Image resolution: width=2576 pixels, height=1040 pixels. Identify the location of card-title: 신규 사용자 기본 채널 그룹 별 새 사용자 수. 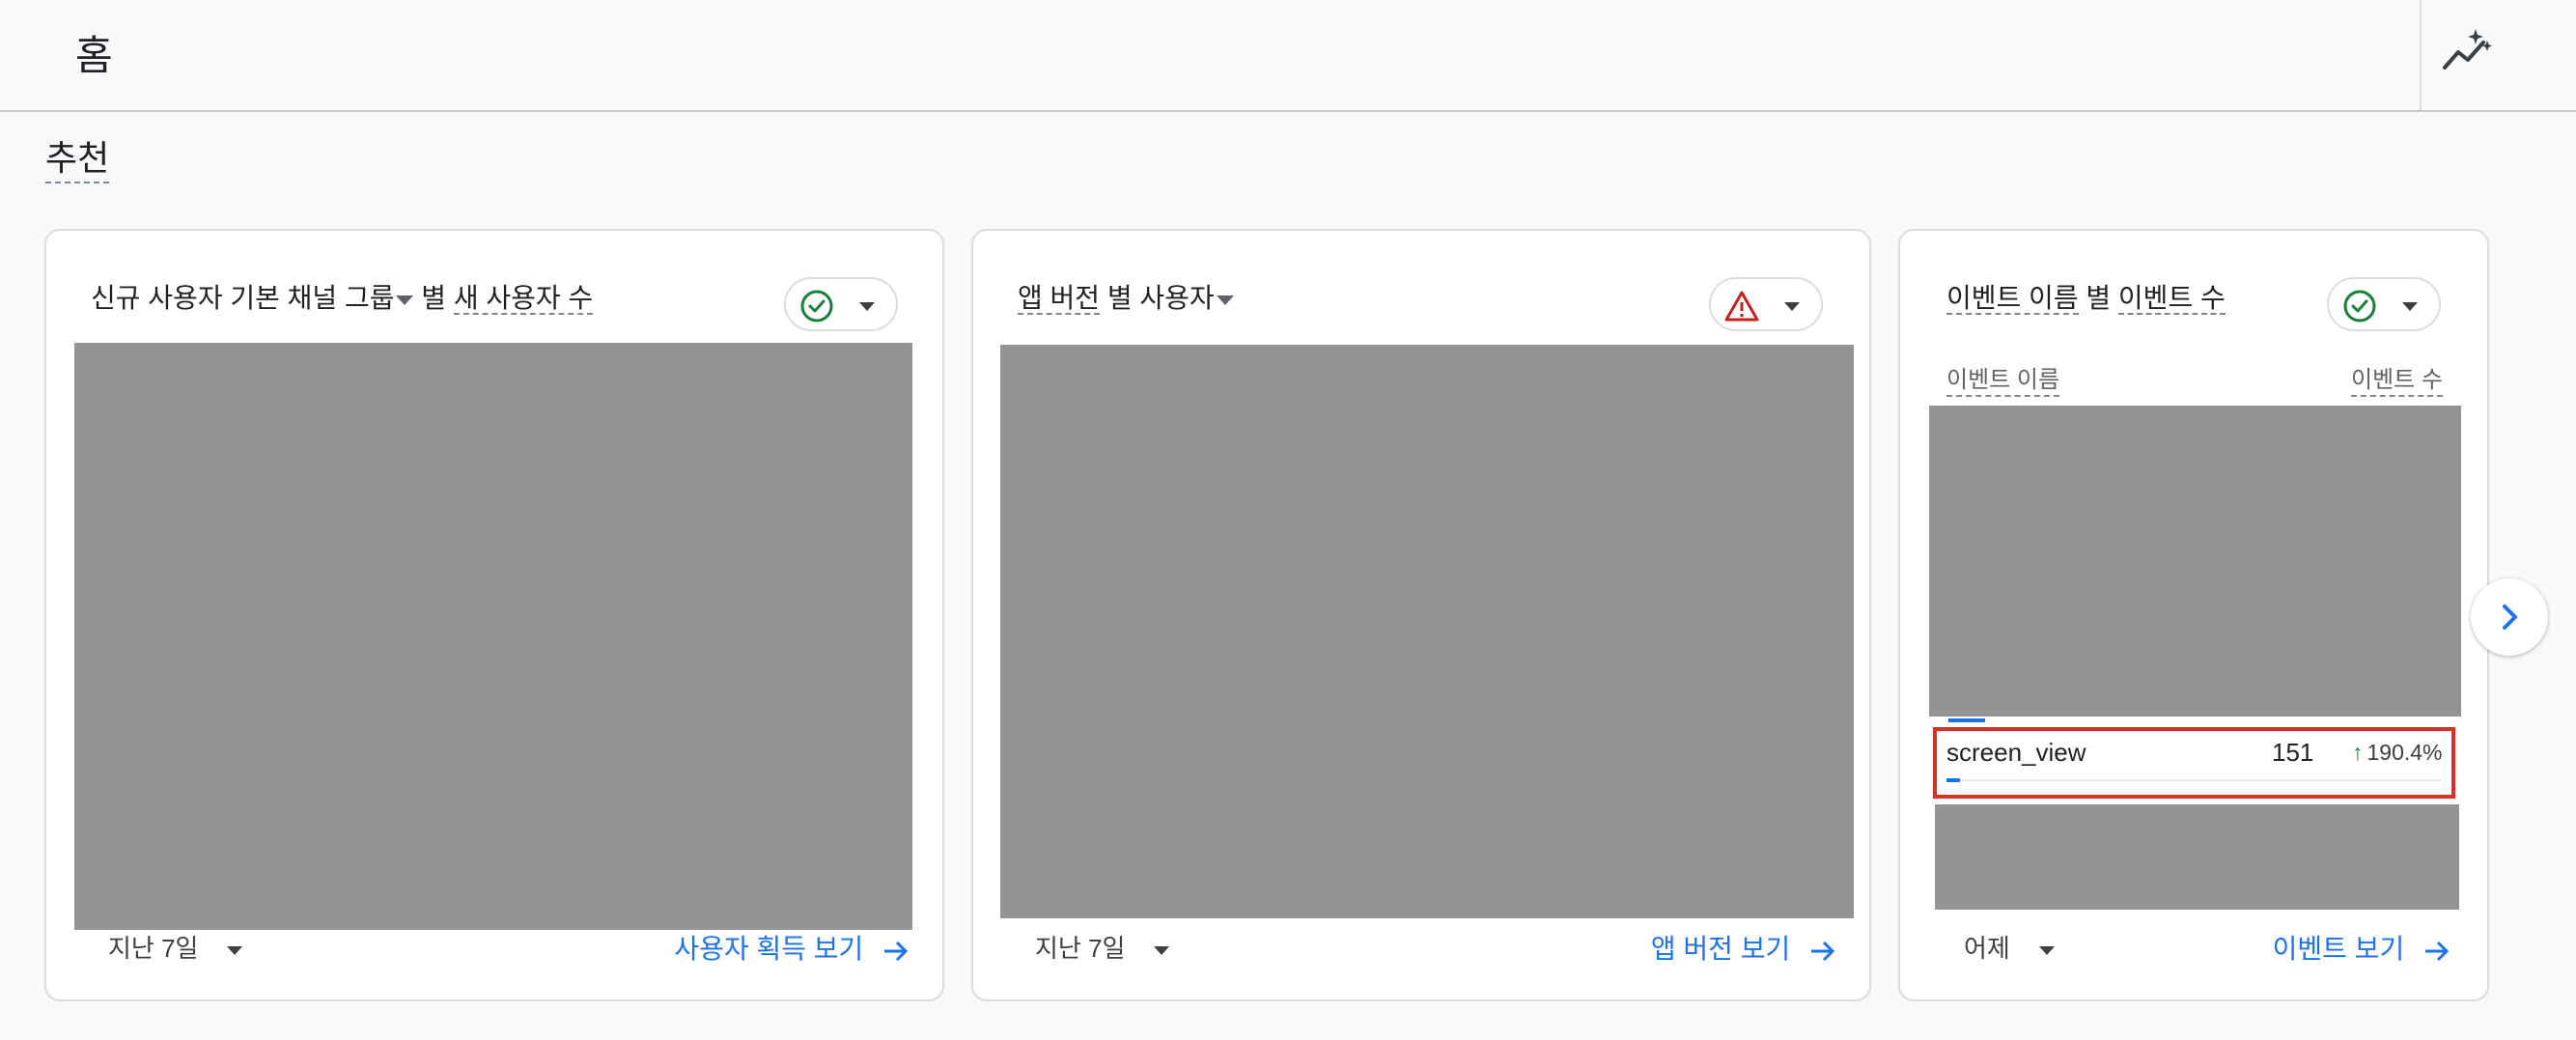
(343, 297).